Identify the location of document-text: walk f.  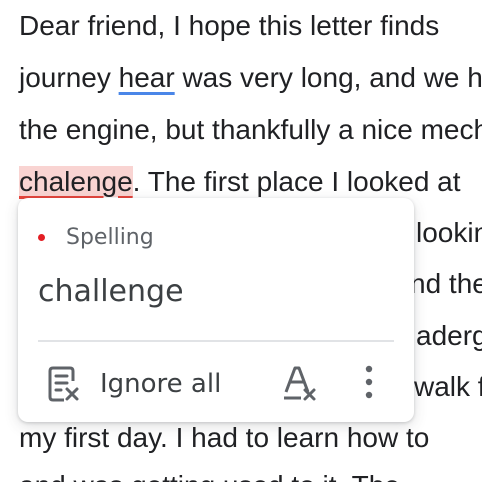
(448, 386).